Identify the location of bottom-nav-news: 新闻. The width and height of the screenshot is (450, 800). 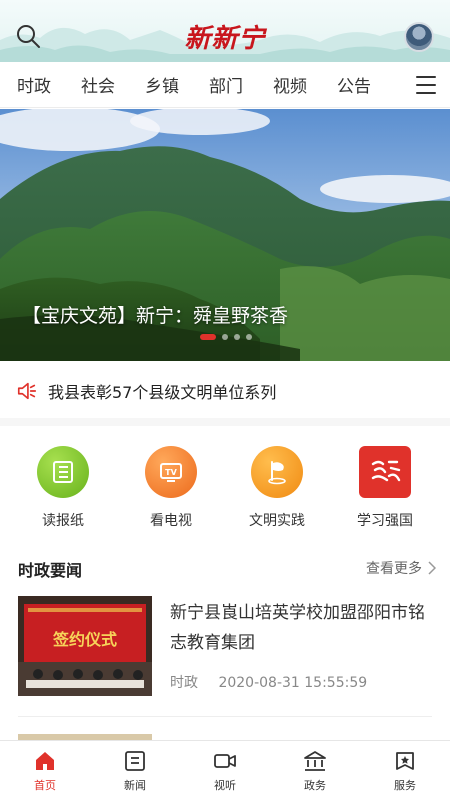
(135, 770).